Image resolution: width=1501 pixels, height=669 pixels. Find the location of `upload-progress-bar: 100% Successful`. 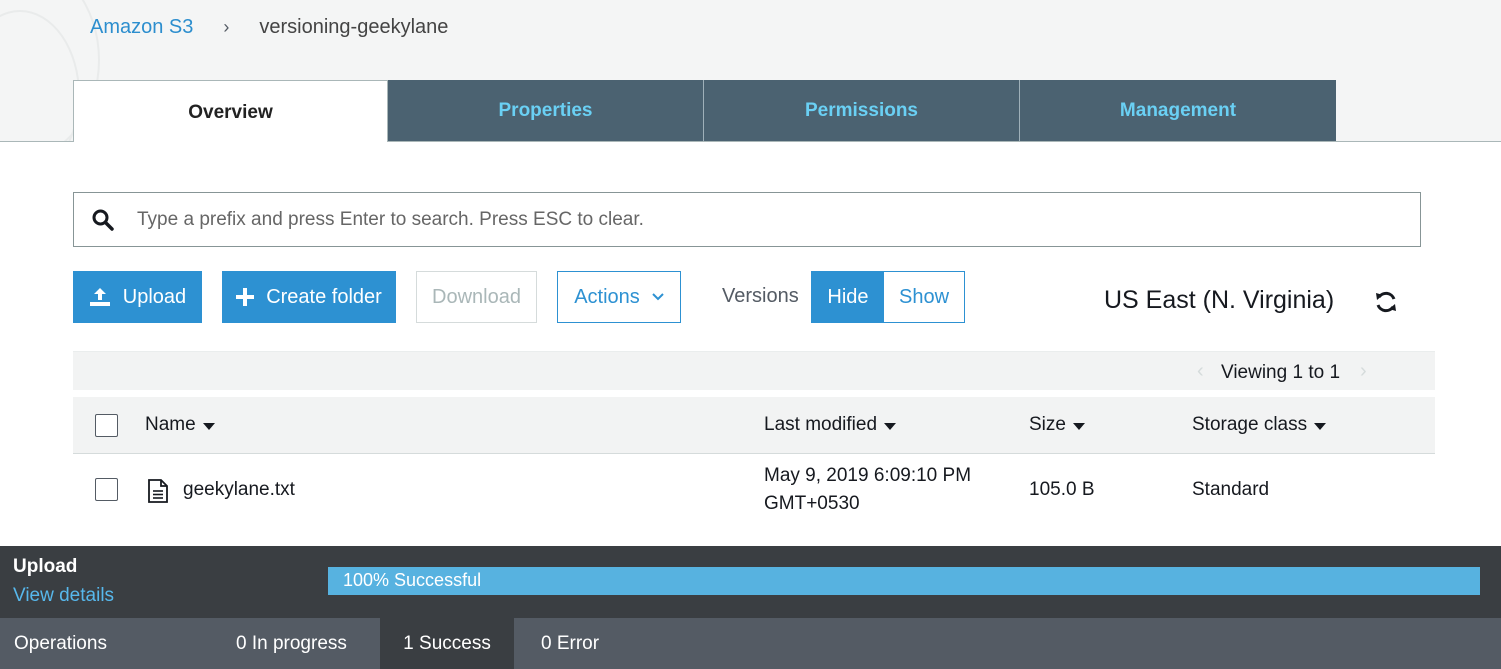

upload-progress-bar: 100% Successful is located at coordinates (904, 581).